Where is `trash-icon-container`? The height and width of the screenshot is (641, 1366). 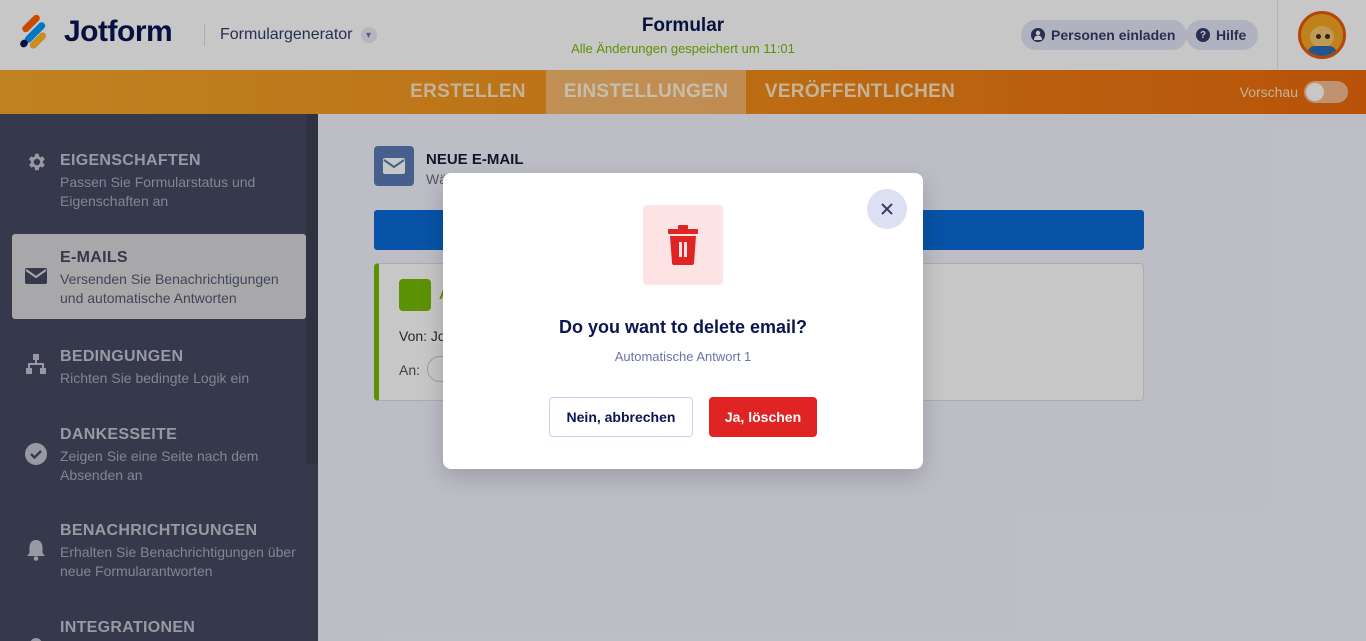 trash-icon-container is located at coordinates (683, 245).